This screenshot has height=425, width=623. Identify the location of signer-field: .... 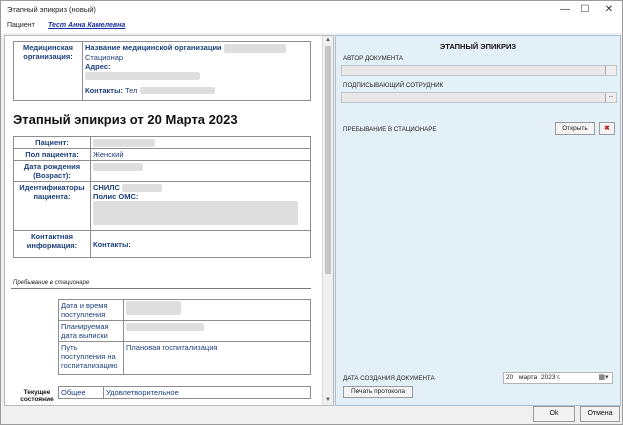
(479, 97).